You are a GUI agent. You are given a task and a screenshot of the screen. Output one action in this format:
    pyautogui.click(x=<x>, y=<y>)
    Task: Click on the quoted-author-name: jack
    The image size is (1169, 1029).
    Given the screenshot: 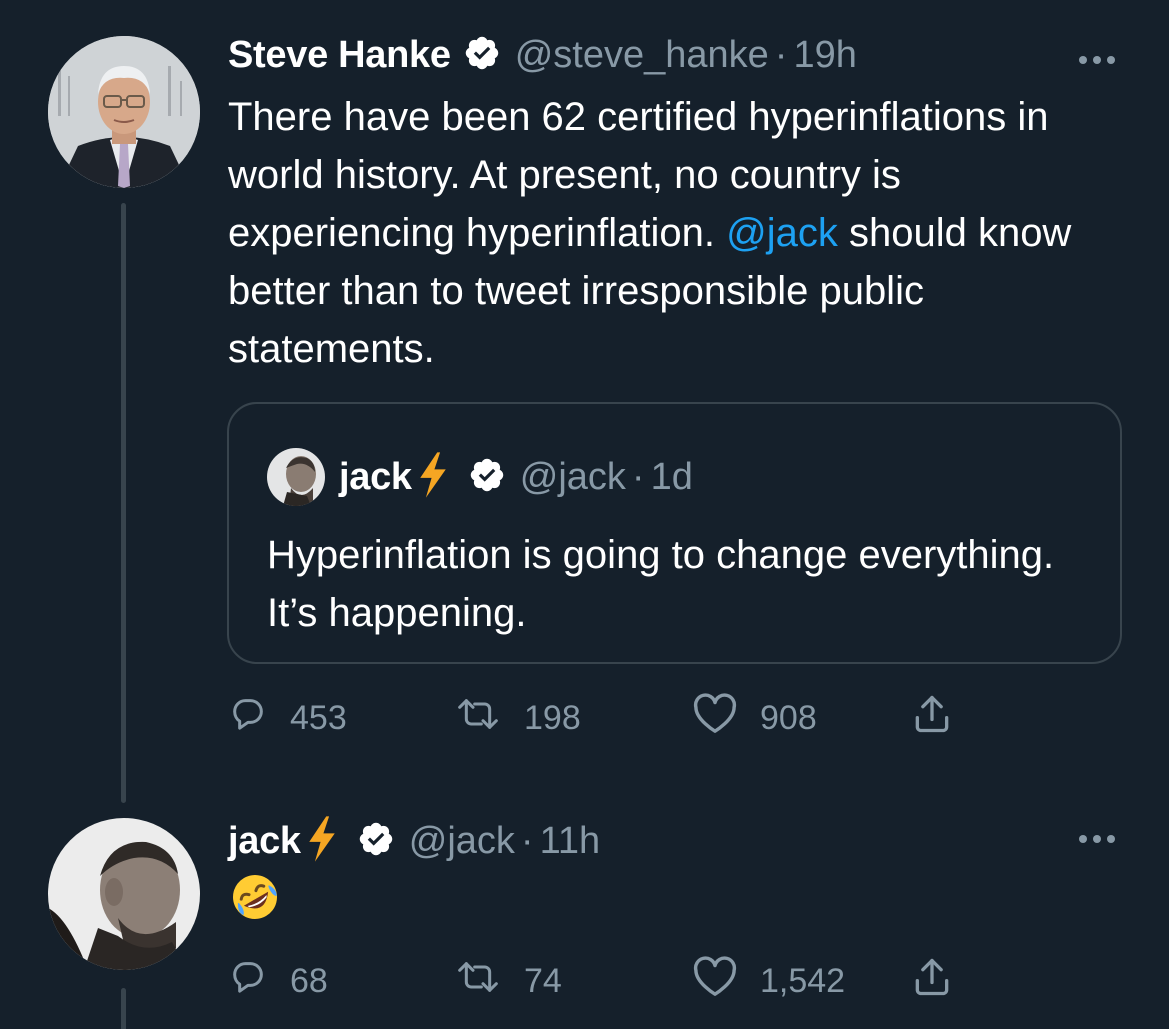 What is the action you would take?
    pyautogui.click(x=375, y=477)
    